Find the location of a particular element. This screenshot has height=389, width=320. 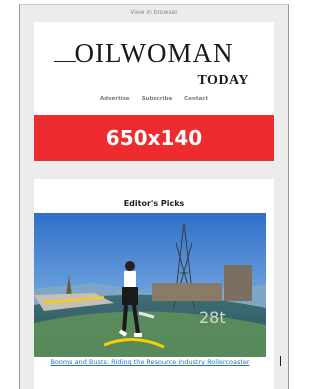

nav-links: Advertise Subscribe Contact is located at coordinates (154, 99).